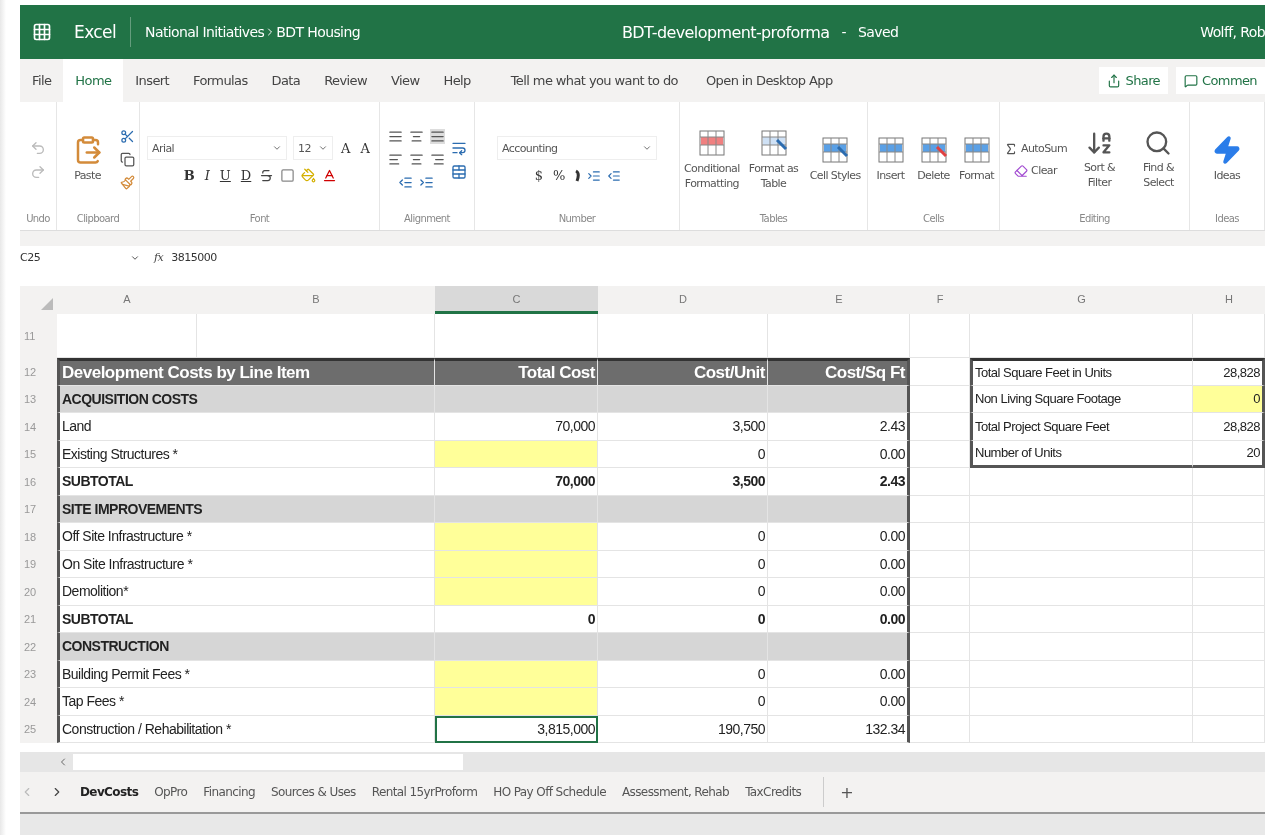  I want to click on row-number: 20, so click(38, 592).